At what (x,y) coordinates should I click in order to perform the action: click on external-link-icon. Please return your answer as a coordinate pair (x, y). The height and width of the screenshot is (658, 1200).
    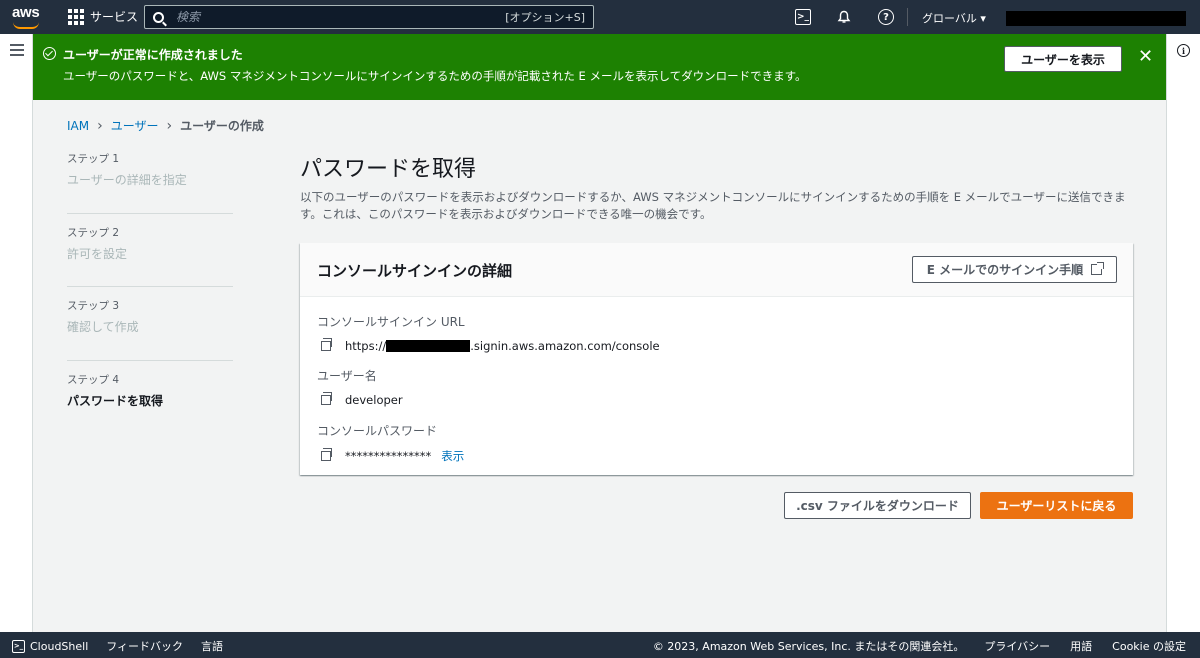
    Looking at the image, I should click on (1098, 268).